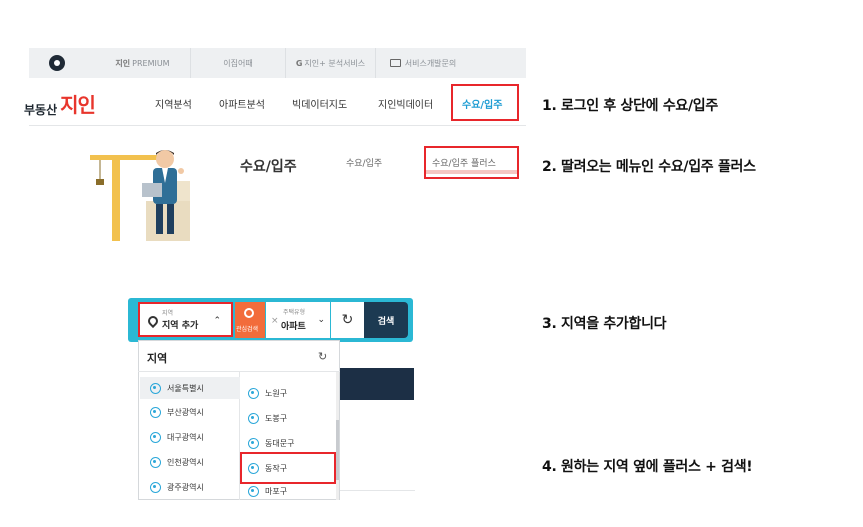  I want to click on ijip-label: 이집어때, so click(238, 63).